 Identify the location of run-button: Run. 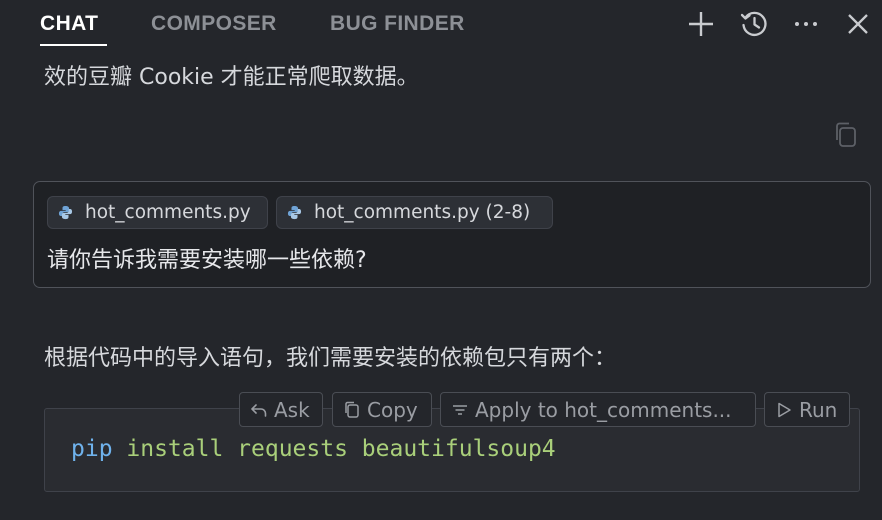
(807, 409).